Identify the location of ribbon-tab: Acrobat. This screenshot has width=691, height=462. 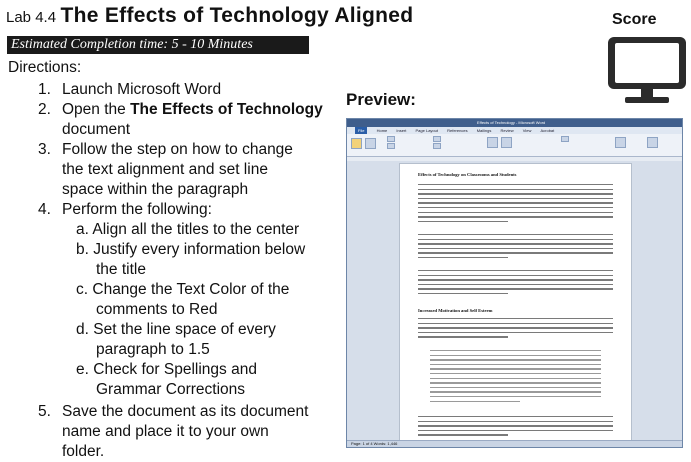
(547, 130).